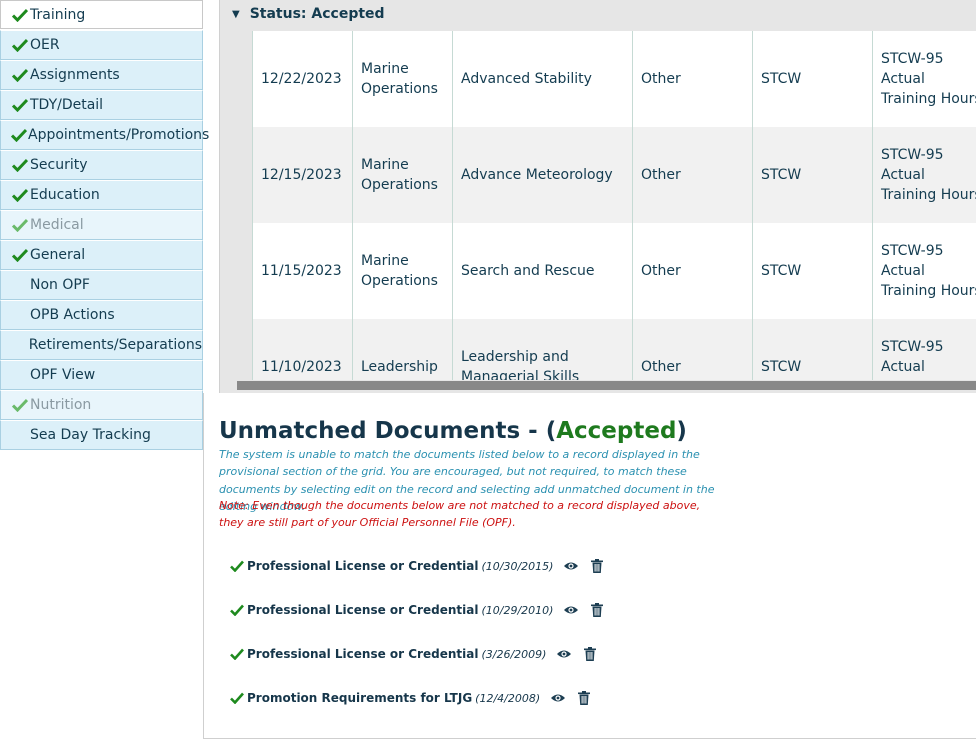 This screenshot has height=748, width=976. What do you see at coordinates (101, 195) in the screenshot?
I see `sidebar-item-education: Education` at bounding box center [101, 195].